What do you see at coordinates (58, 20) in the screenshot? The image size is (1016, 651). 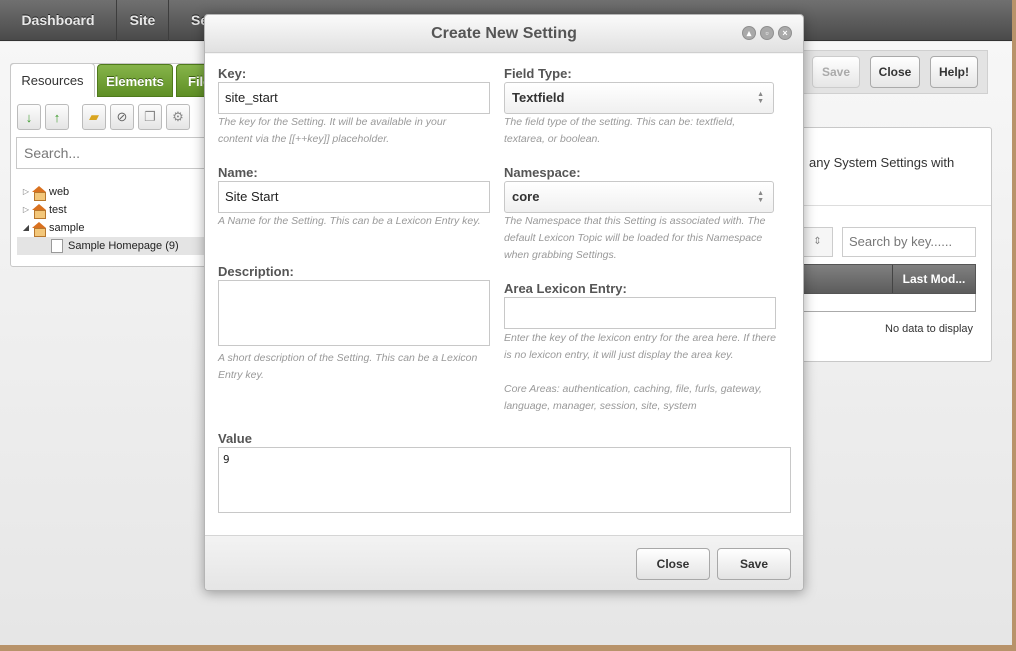 I see `nav-dashboard: Dashboard` at bounding box center [58, 20].